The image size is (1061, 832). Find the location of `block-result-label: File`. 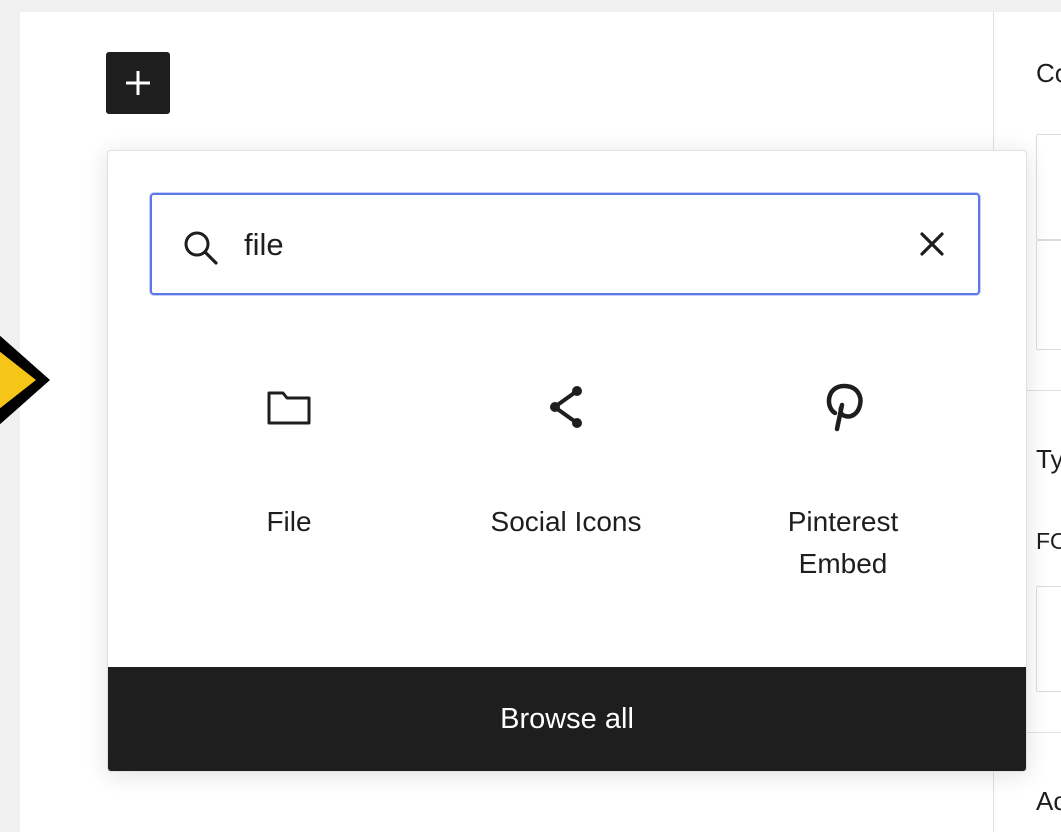

block-result-label: File is located at coordinates (289, 521).